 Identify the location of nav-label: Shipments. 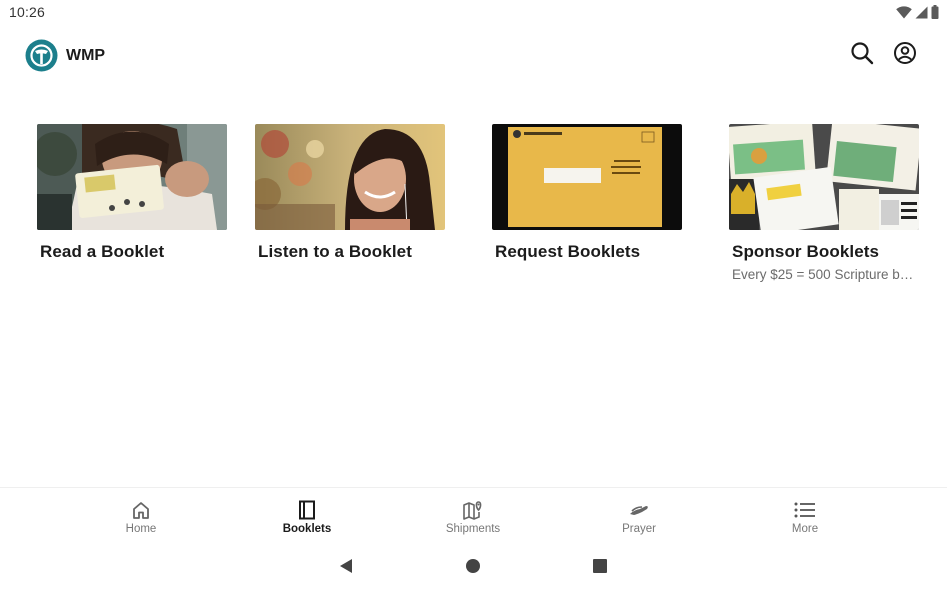
(473, 529).